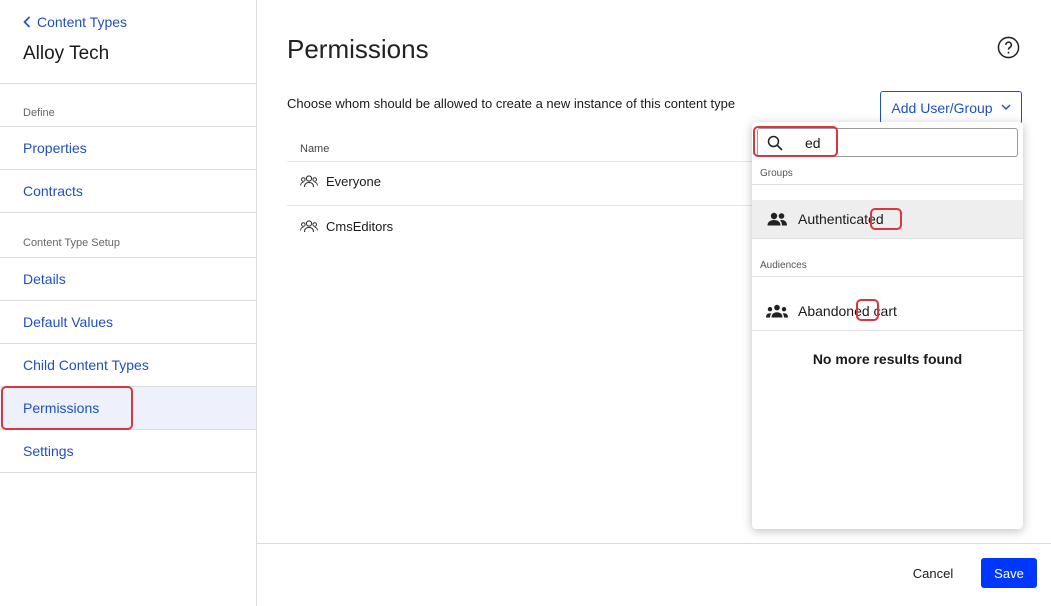  What do you see at coordinates (777, 219) in the screenshot?
I see `group-icon` at bounding box center [777, 219].